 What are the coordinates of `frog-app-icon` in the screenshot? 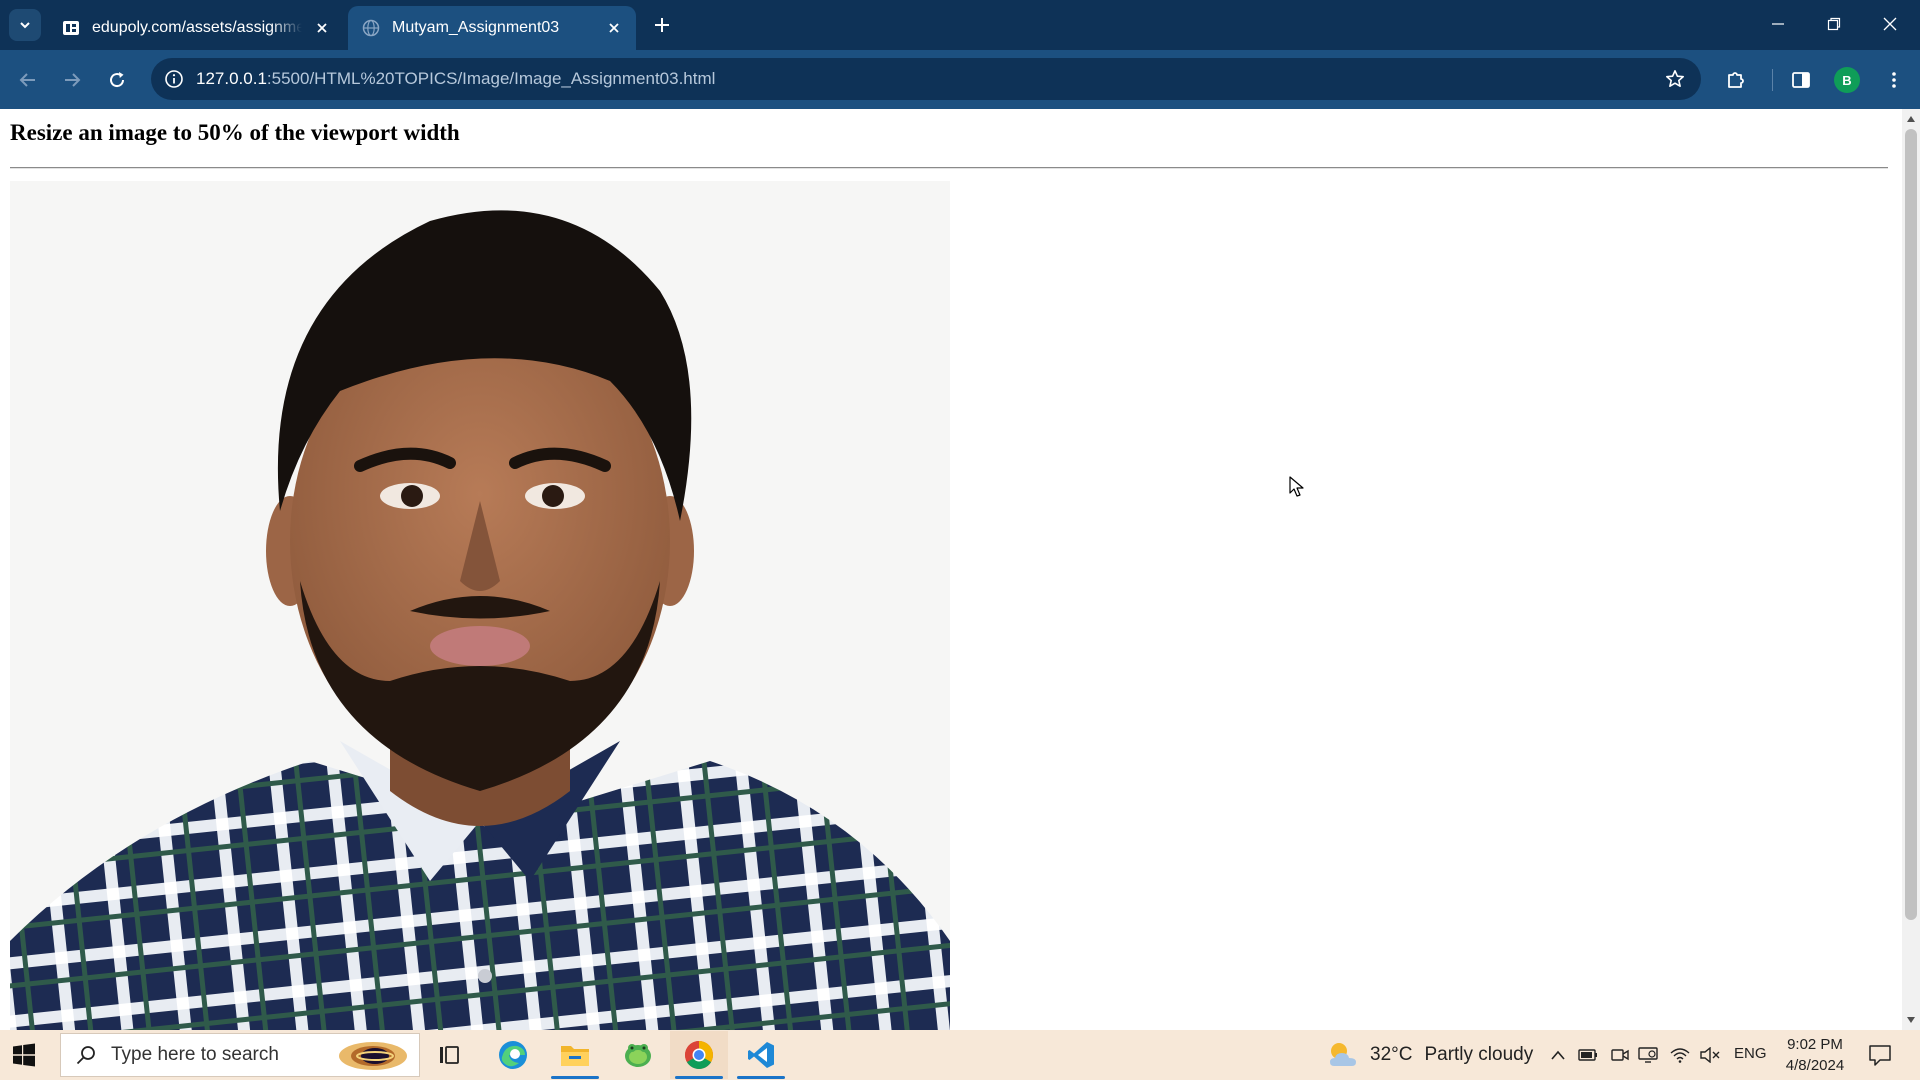 It's located at (638, 1055).